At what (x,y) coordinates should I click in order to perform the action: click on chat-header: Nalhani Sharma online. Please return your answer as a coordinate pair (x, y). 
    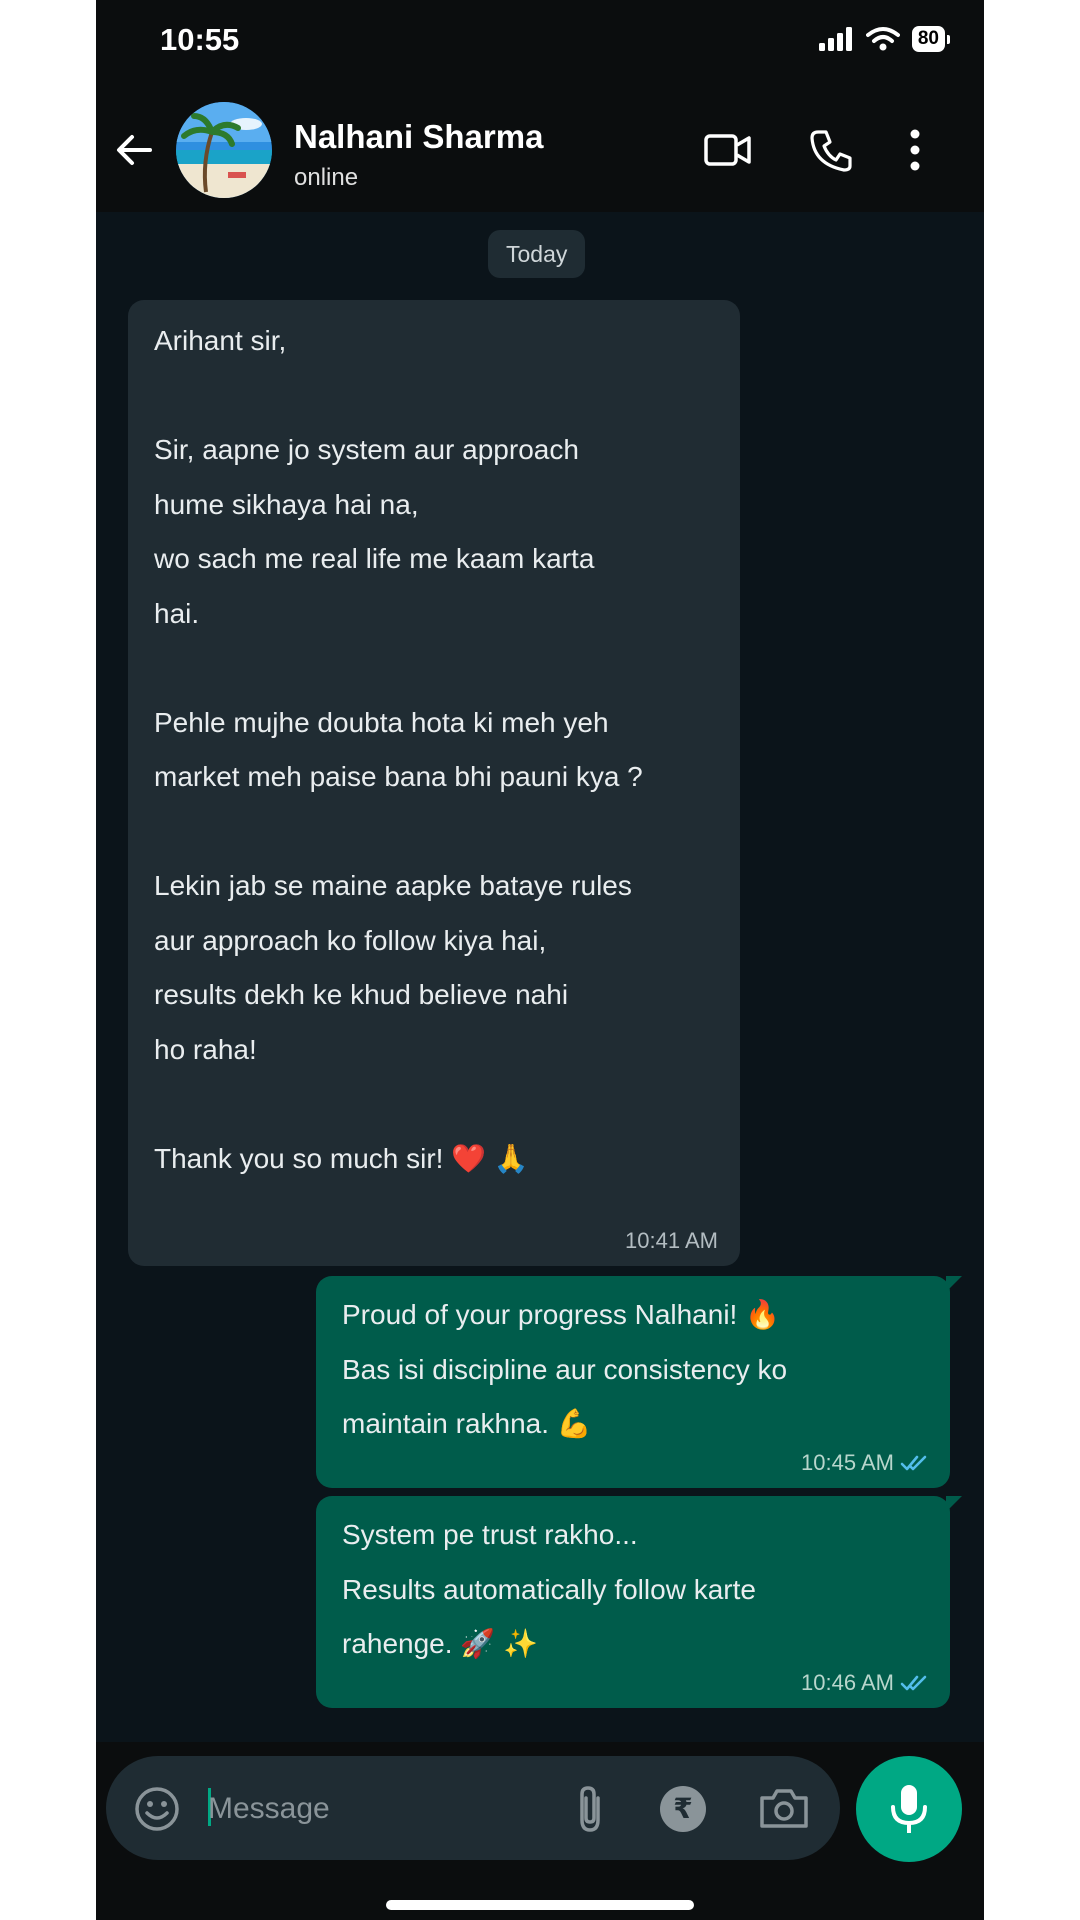
    Looking at the image, I should click on (540, 150).